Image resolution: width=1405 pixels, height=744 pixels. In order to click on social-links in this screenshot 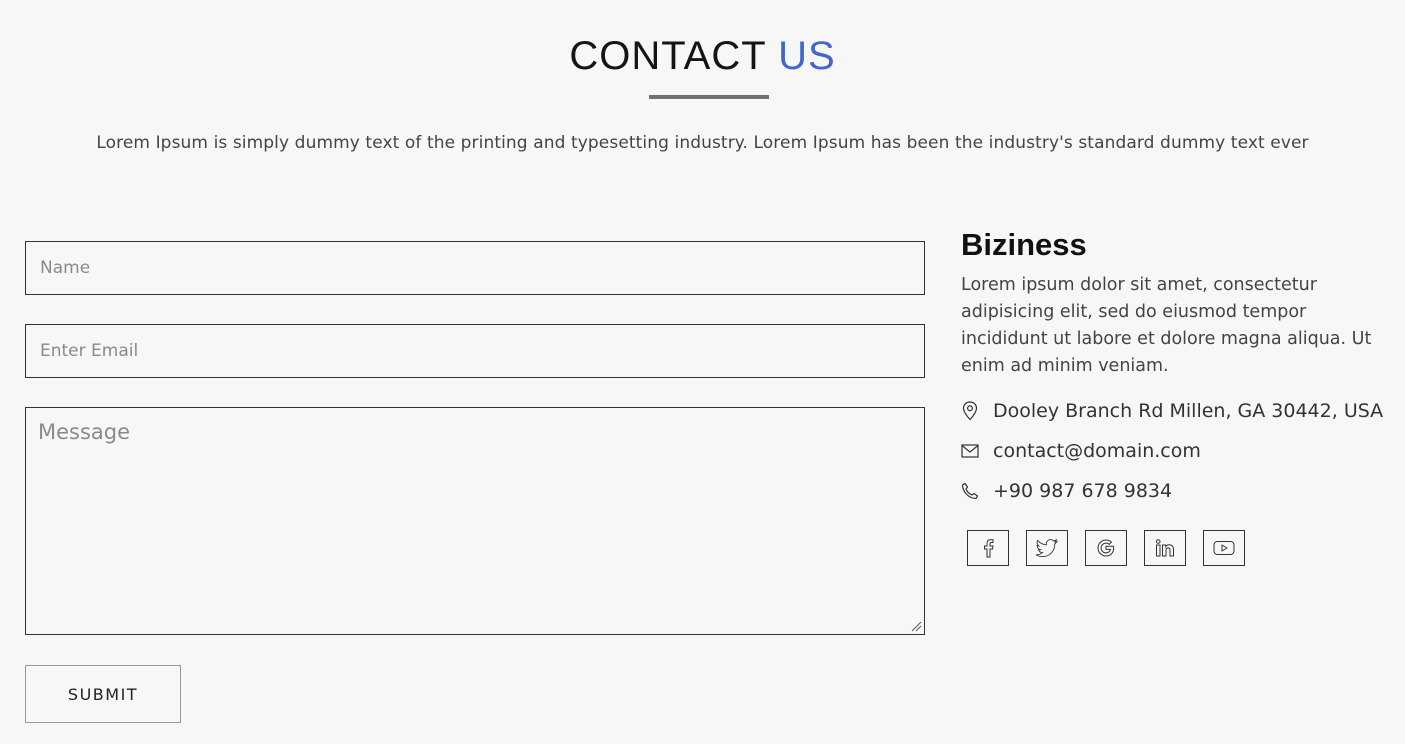, I will do `click(1114, 548)`.